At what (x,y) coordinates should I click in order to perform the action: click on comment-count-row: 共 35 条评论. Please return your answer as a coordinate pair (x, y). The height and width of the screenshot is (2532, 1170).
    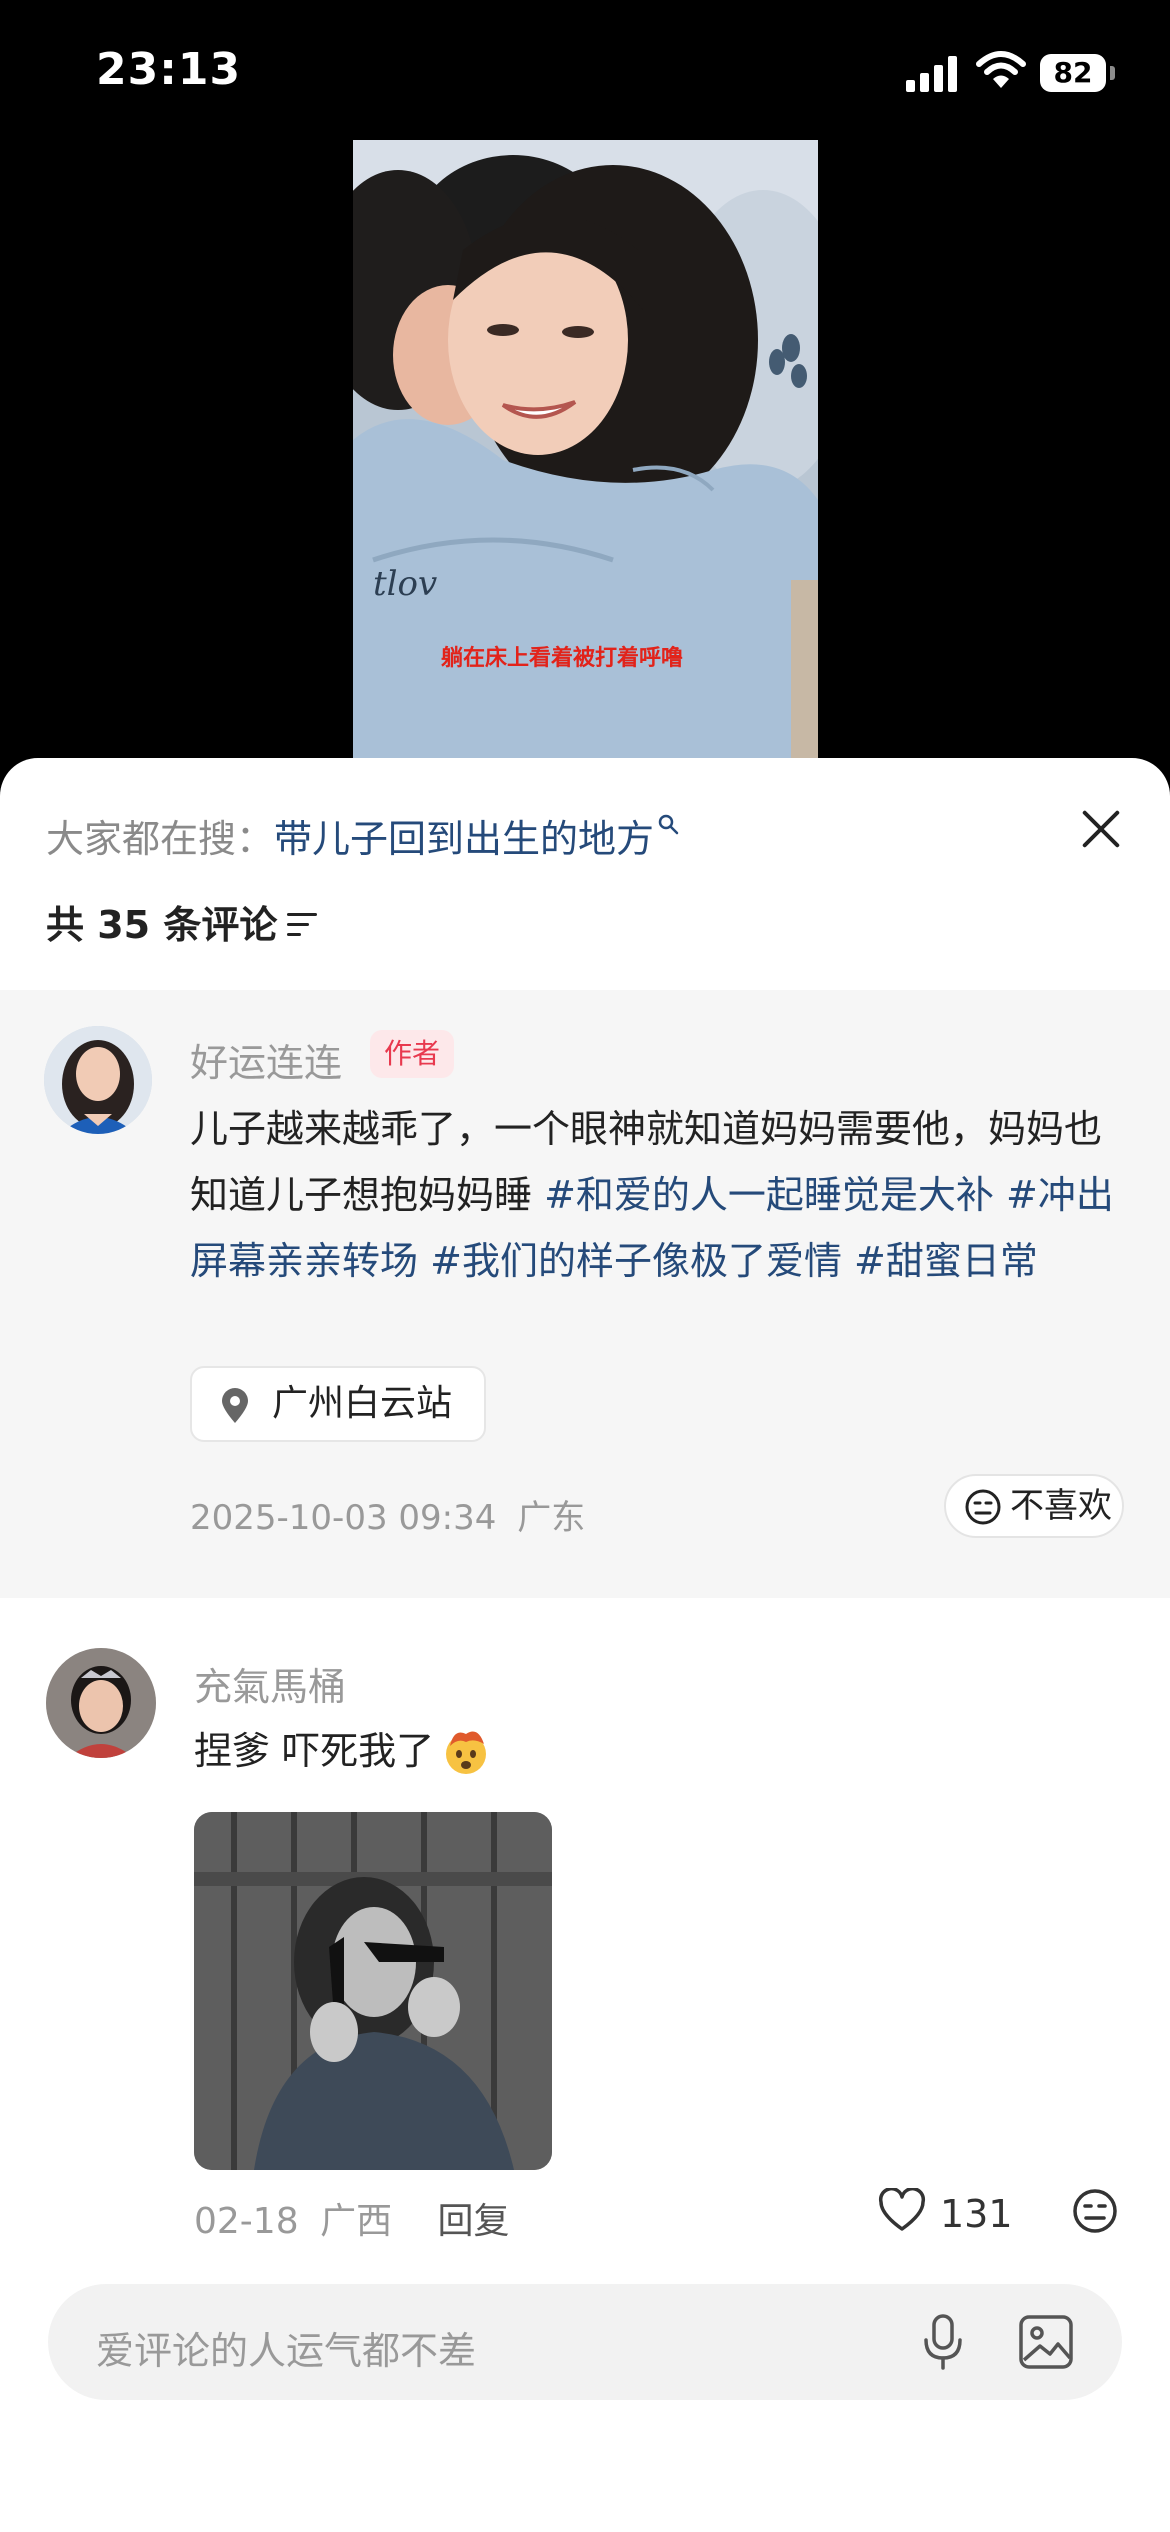
    Looking at the image, I should click on (183, 921).